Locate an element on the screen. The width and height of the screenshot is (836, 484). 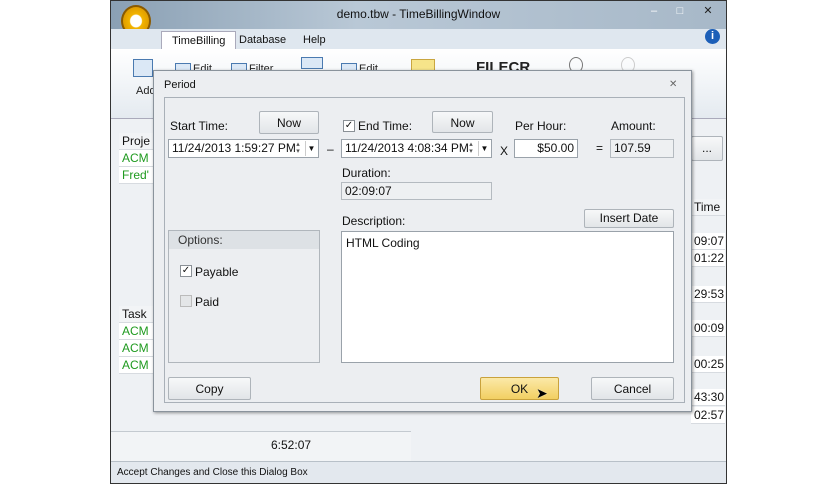
per-hour-label: Per Hour: is located at coordinates (541, 126).